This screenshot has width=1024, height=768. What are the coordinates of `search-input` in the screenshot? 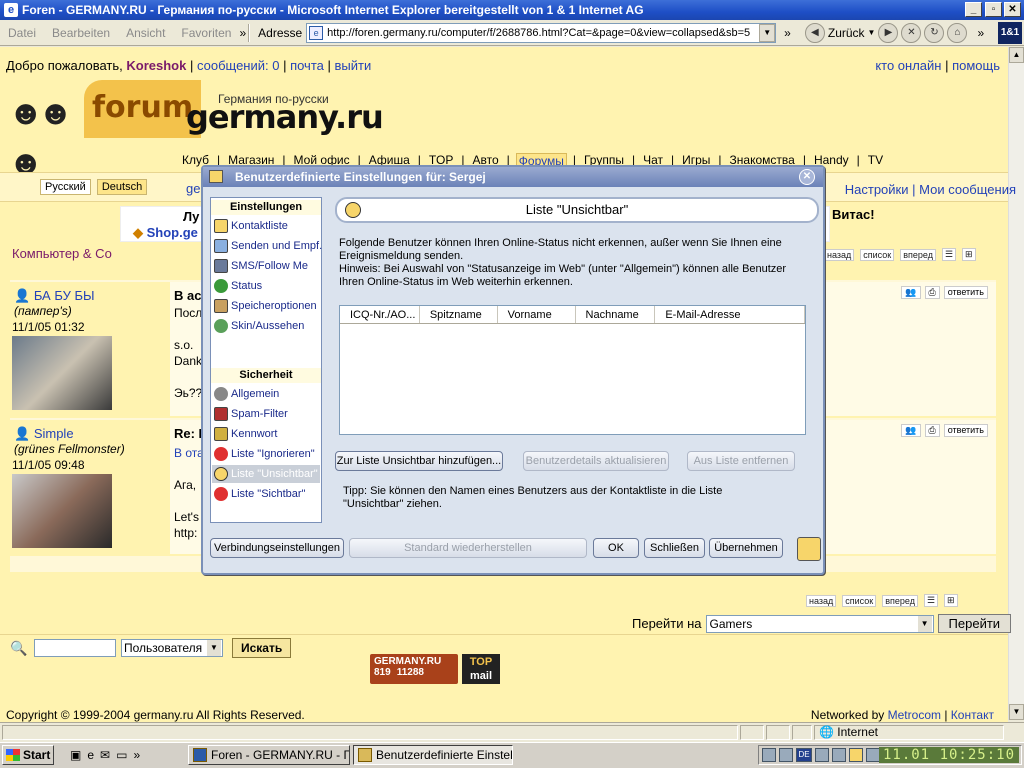 It's located at (75, 648).